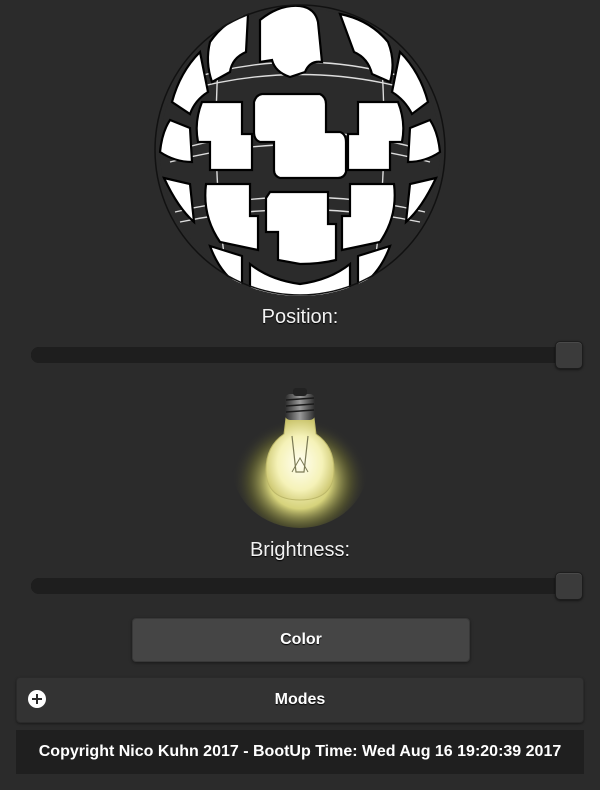  I want to click on modes-label: Modes, so click(300, 699).